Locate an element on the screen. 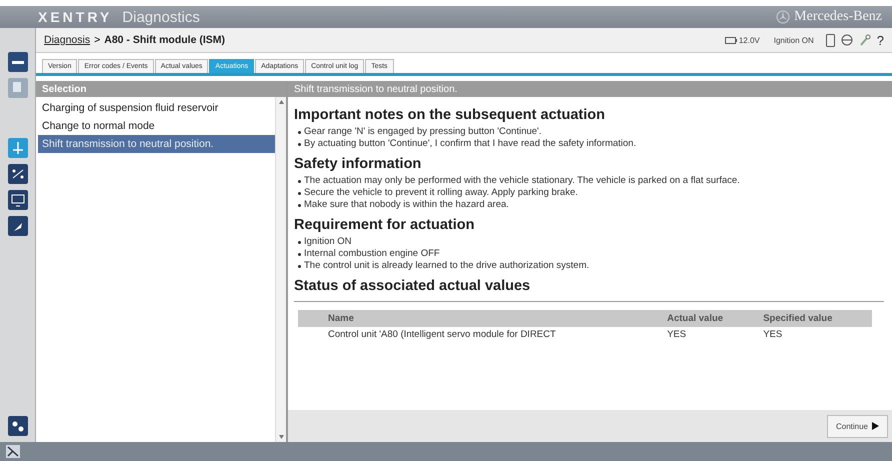 Image resolution: width=892 pixels, height=461 pixels. table-cell: Control unit 'A80 (Intelligent servo module for DIRECT is located at coordinates (492, 336).